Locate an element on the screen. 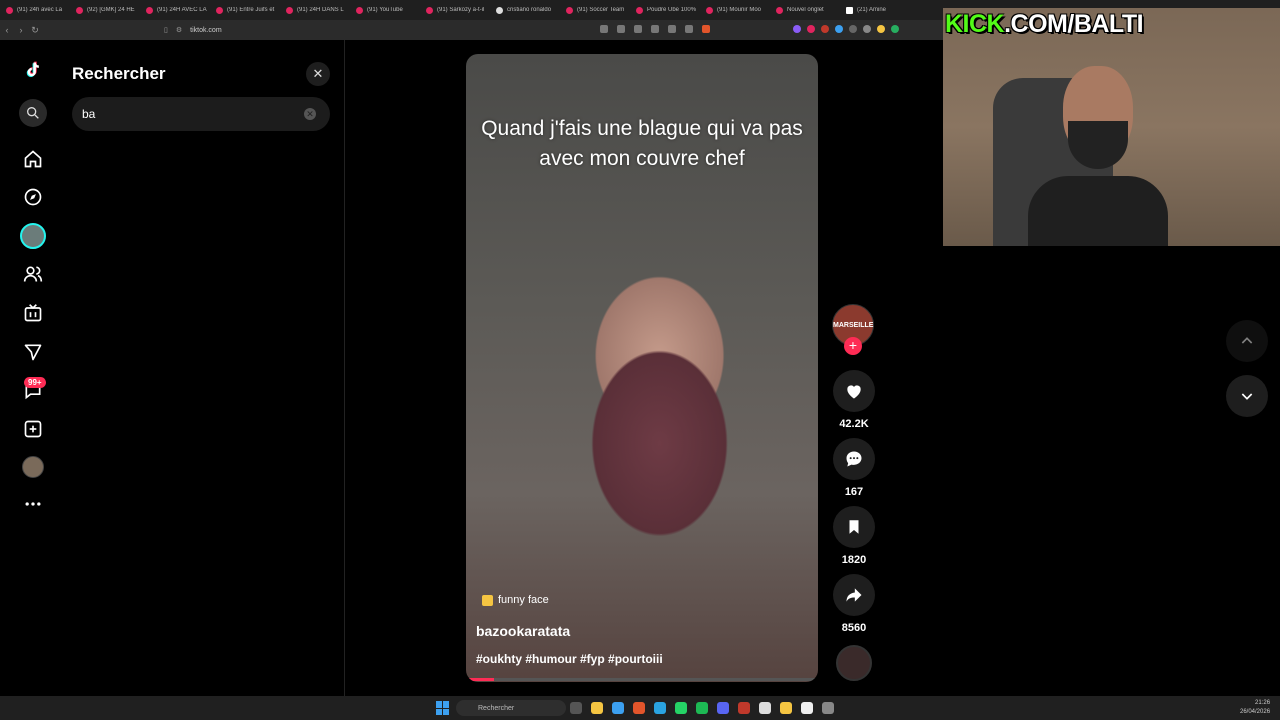 The height and width of the screenshot is (720, 1280). plus-square-icon is located at coordinates (33, 429).